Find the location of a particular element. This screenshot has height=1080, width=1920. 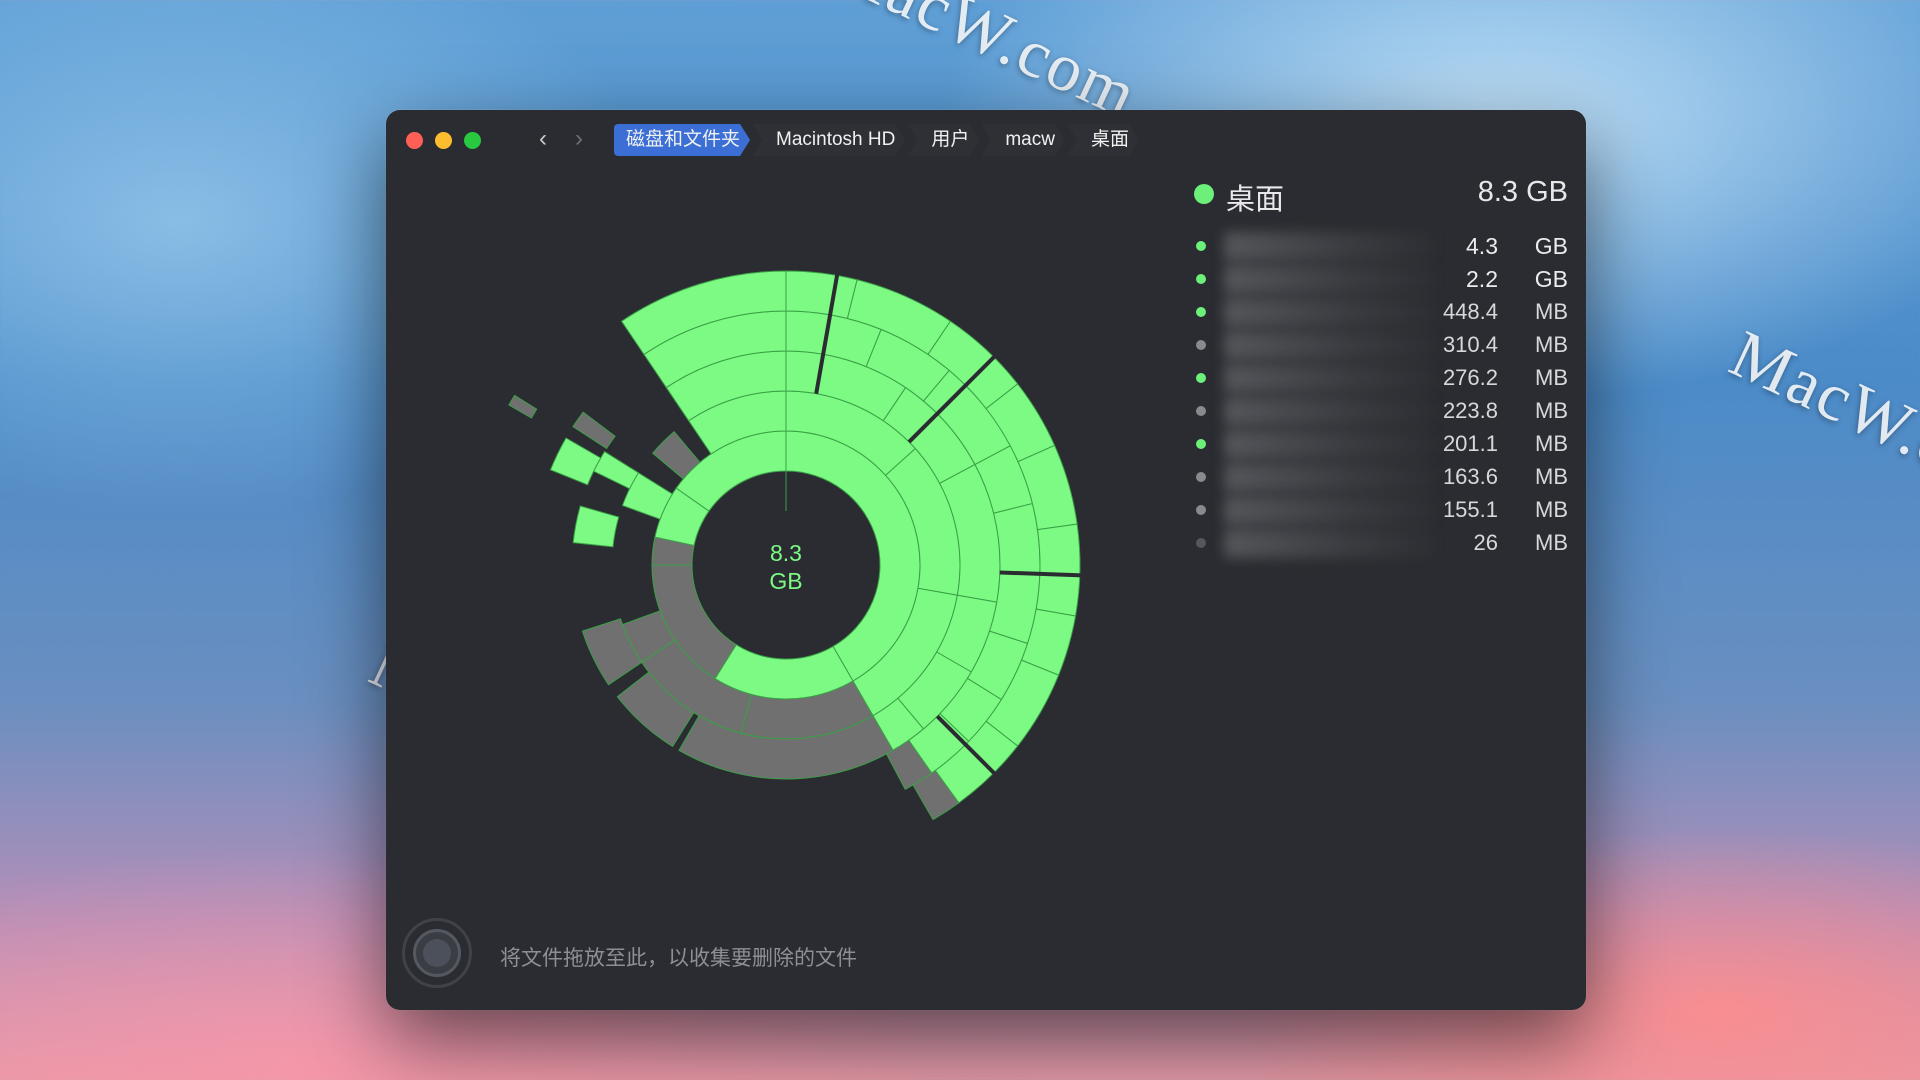

list-item: 201.1 MB is located at coordinates (1377, 444).